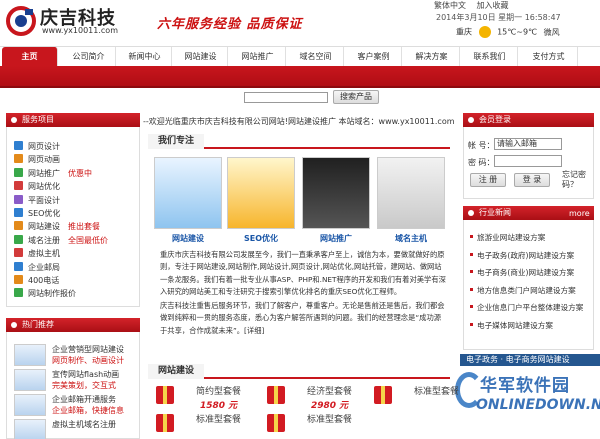  I want to click on main-nav: 主页 公司简介 新闻中心 网站建设 网站推广 域名空间 客户案例 解决方案 联系我们 支付方式, so click(300, 56).